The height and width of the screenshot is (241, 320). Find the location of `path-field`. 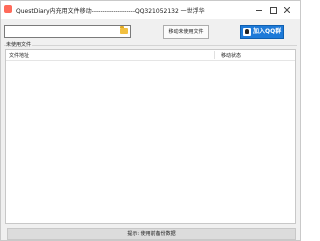

path-field is located at coordinates (67, 31).